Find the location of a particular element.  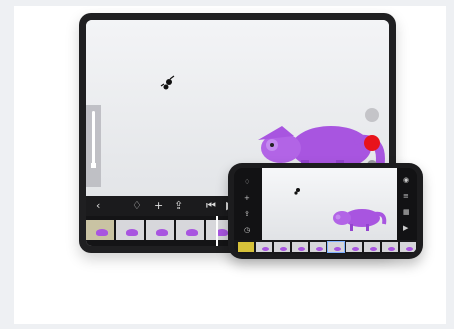

phone-scene-svg is located at coordinates (340, 209).